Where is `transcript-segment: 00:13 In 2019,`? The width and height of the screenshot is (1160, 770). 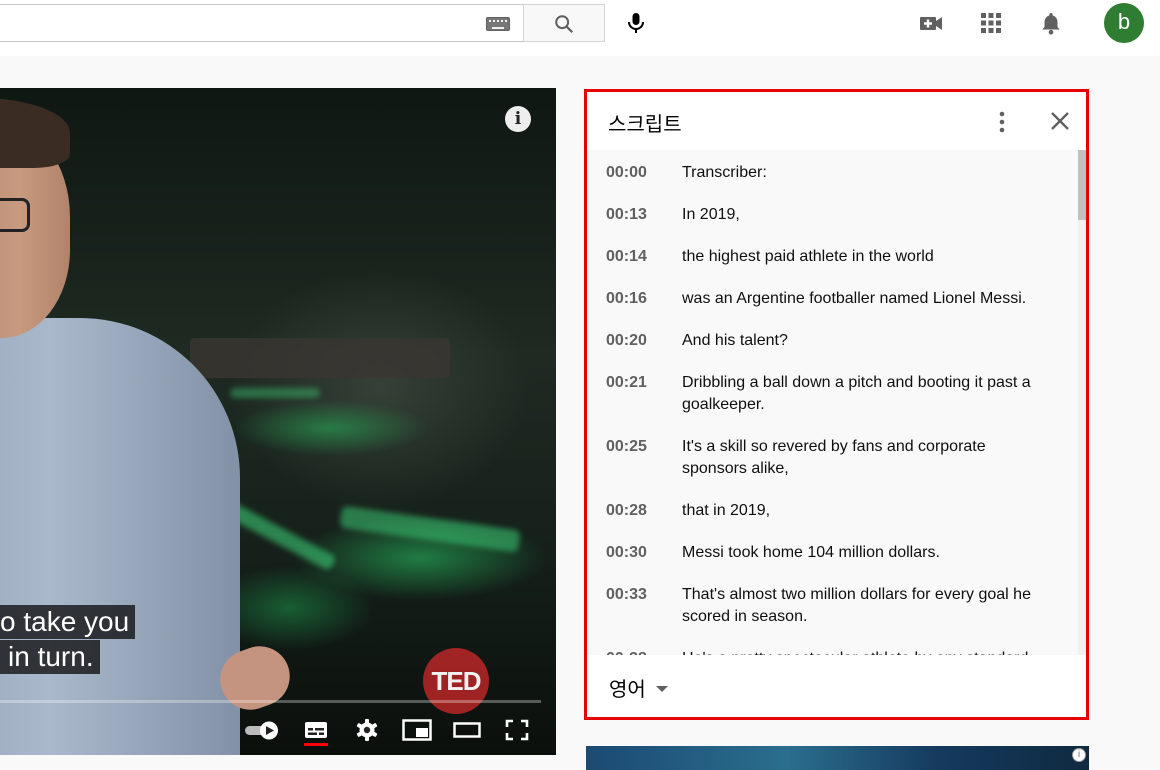 transcript-segment: 00:13 In 2019, is located at coordinates (836, 221).